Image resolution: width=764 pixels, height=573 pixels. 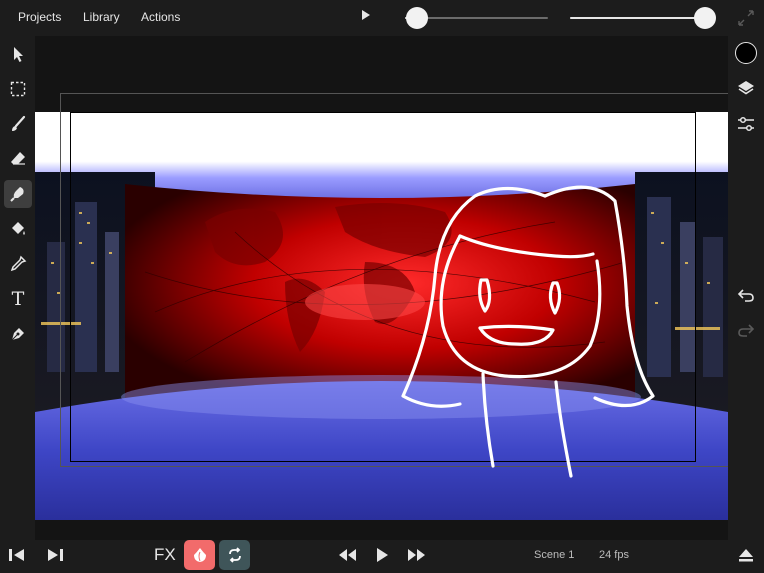 I want to click on opacity-fill, so click(x=637, y=18).